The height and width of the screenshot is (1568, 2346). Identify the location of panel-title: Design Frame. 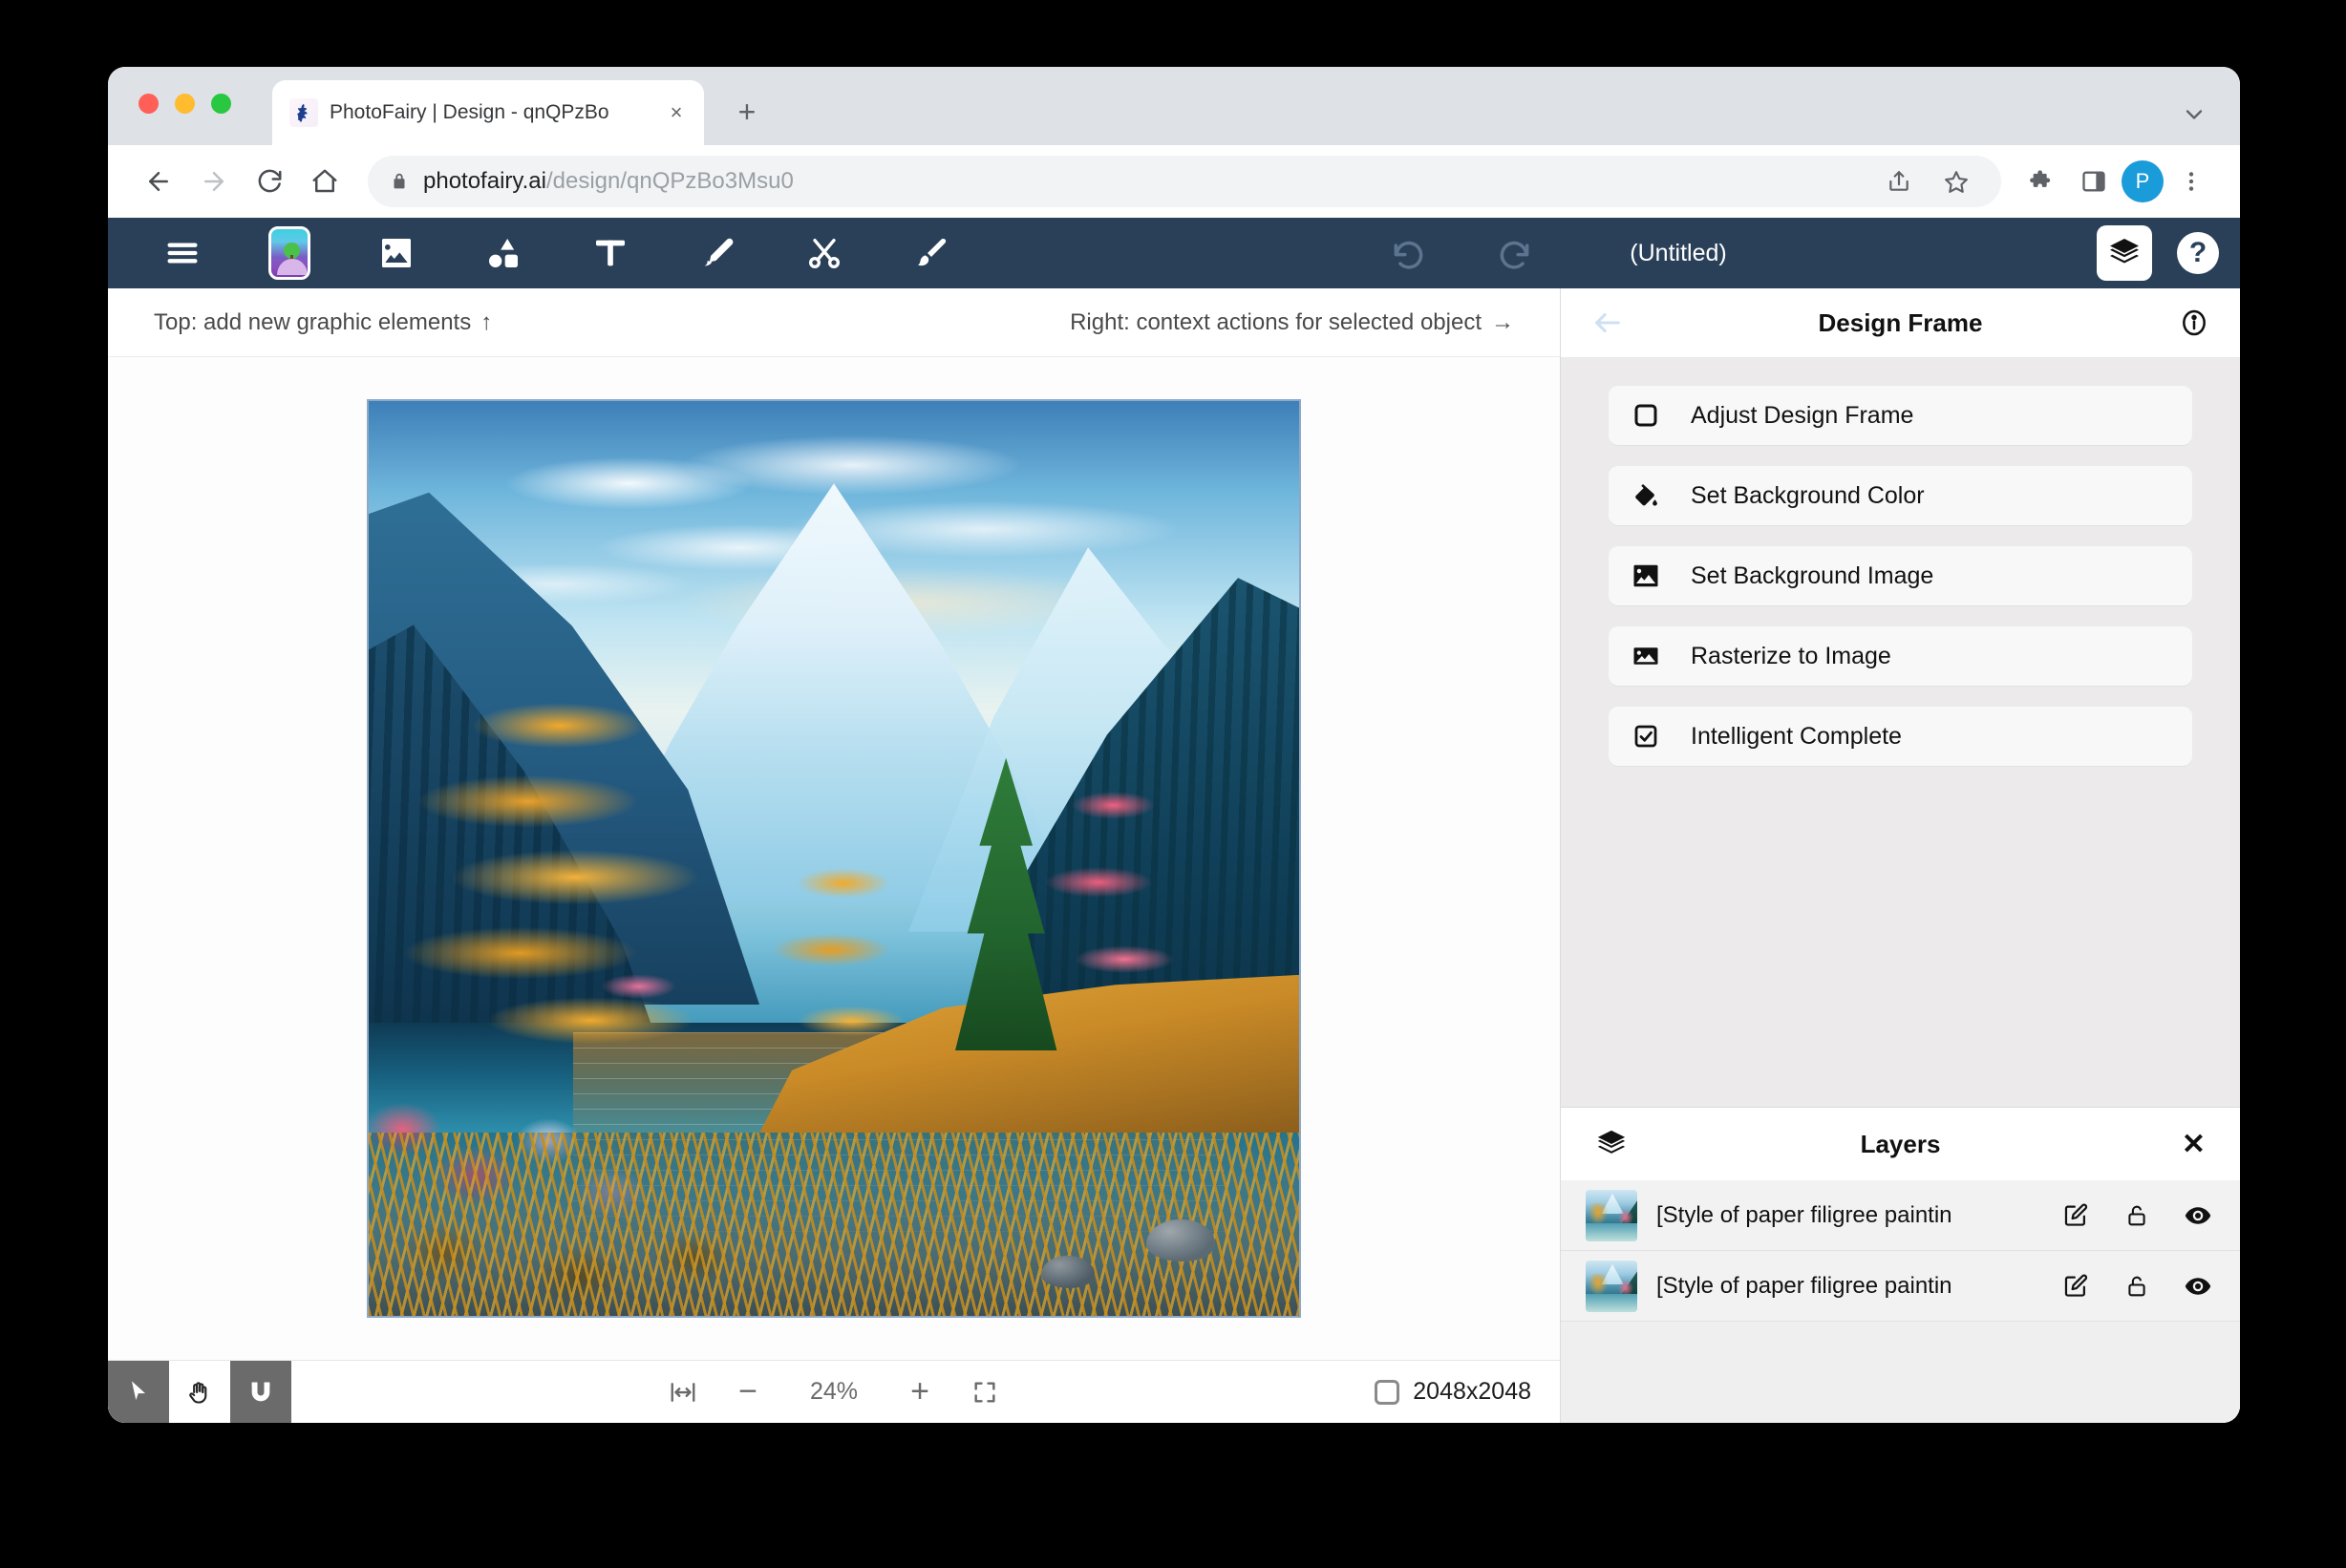
(1900, 322).